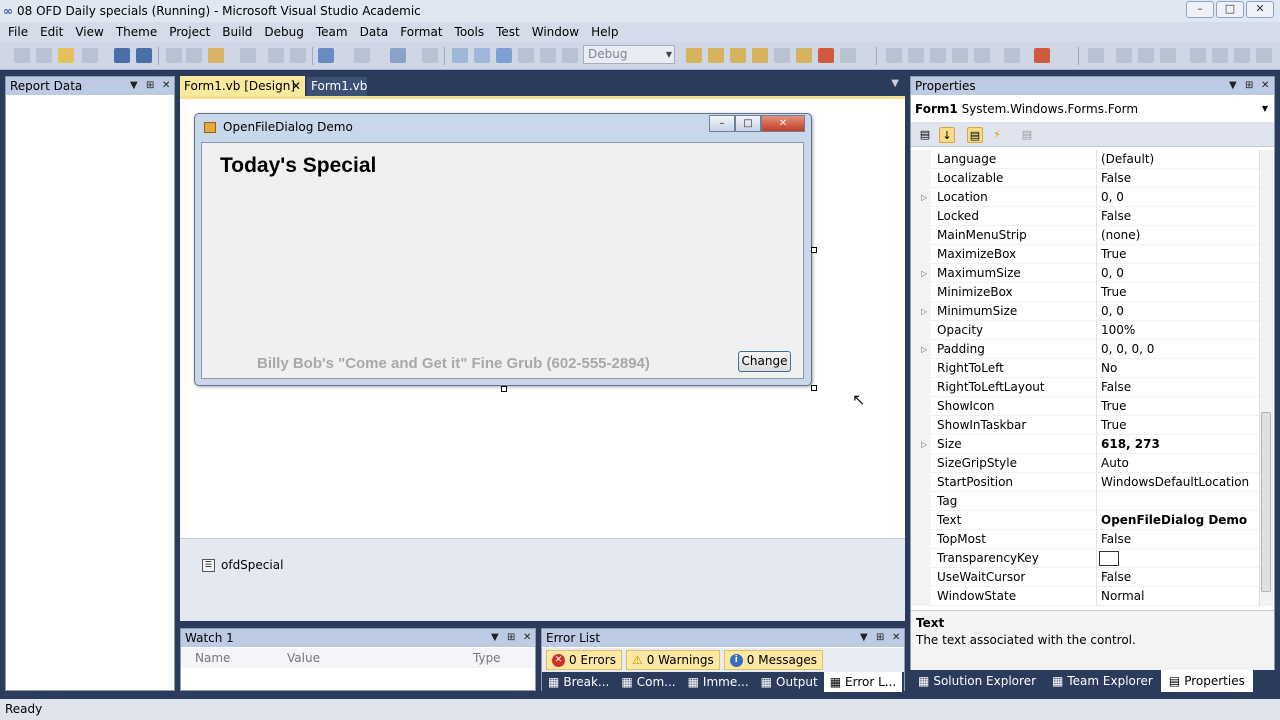 Image resolution: width=1280 pixels, height=720 pixels. I want to click on close-tab-icon: ✕, so click(296, 86).